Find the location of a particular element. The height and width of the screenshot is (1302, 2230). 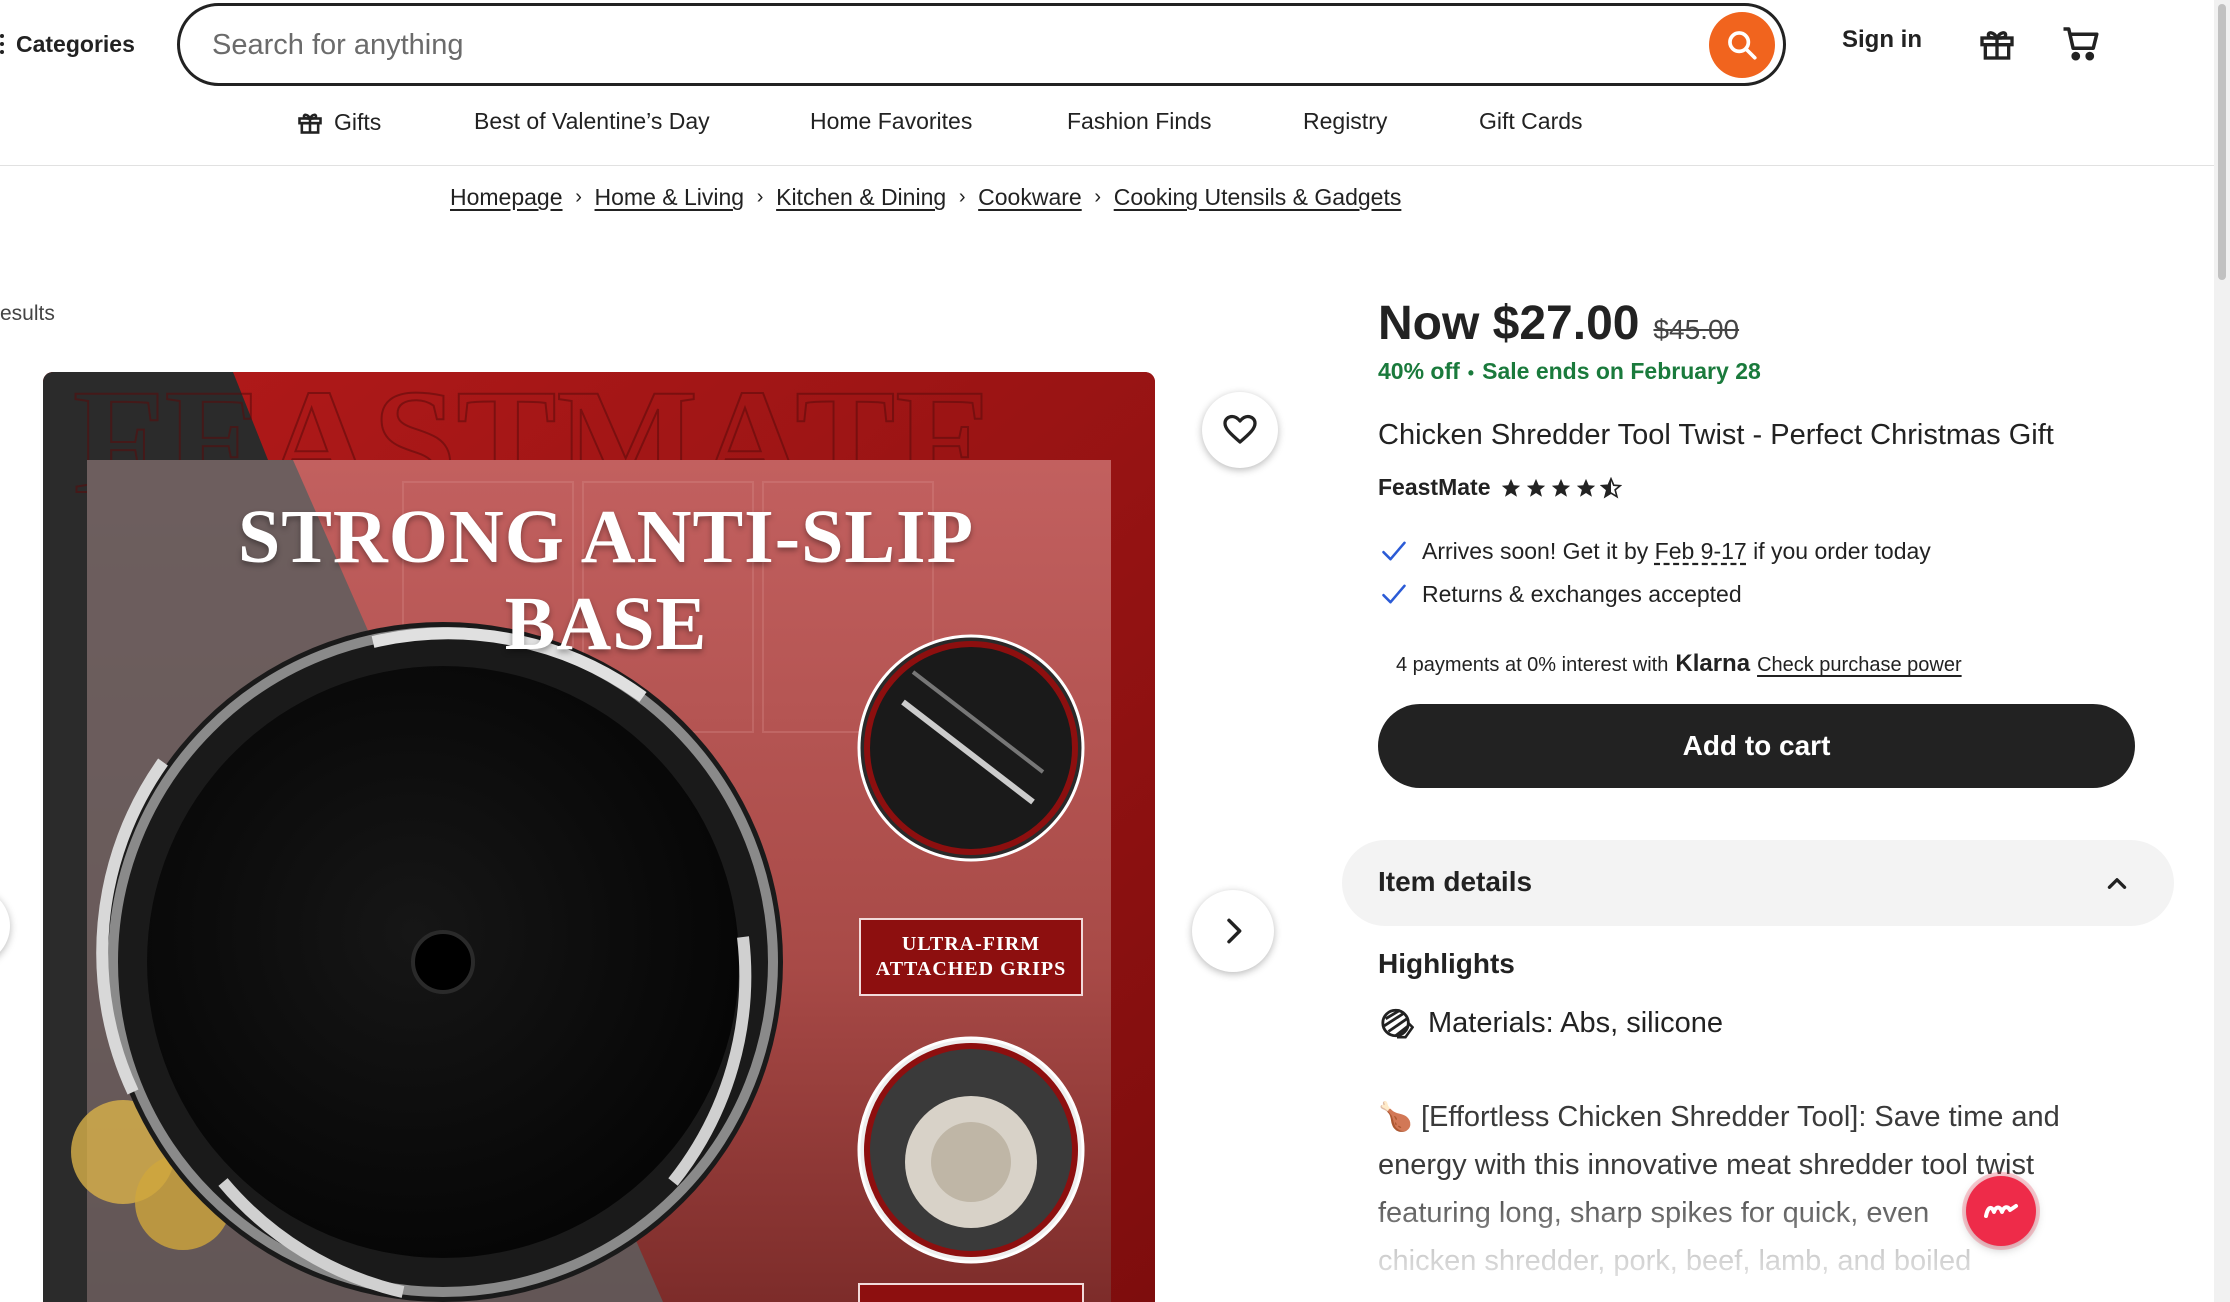

header-divider is located at coordinates (1107, 165).